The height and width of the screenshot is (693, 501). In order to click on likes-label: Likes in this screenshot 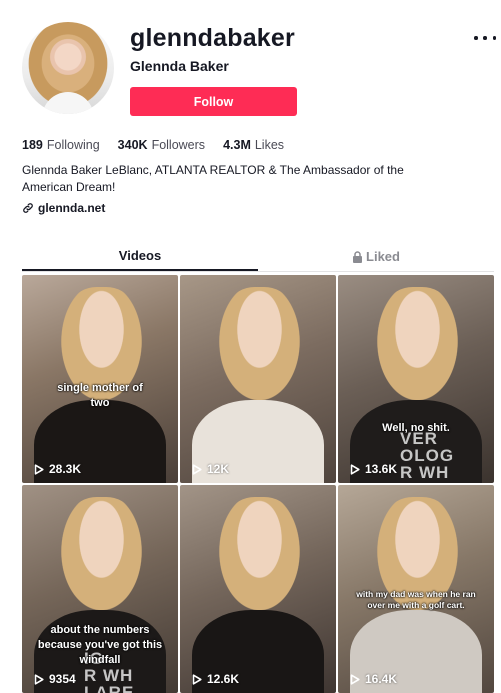, I will do `click(269, 145)`.